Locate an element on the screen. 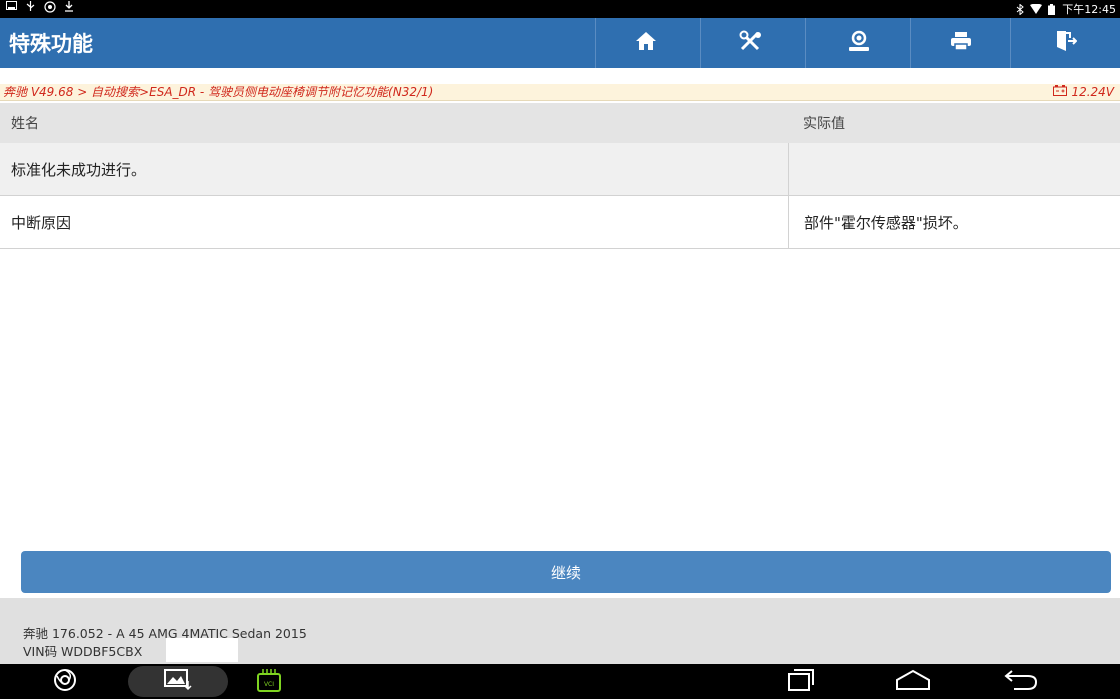 Image resolution: width=1120 pixels, height=699 pixels. row-name: 标准化未成功进行。 is located at coordinates (79, 169).